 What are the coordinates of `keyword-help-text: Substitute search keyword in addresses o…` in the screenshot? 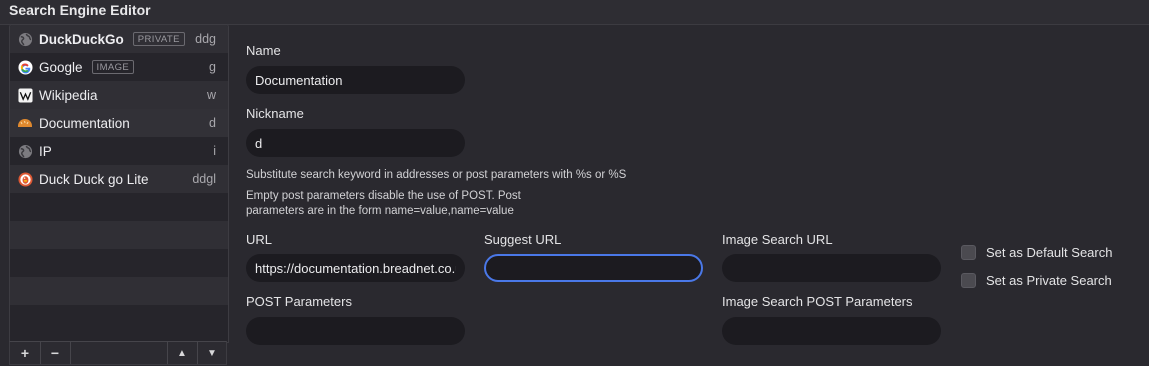 It's located at (436, 175).